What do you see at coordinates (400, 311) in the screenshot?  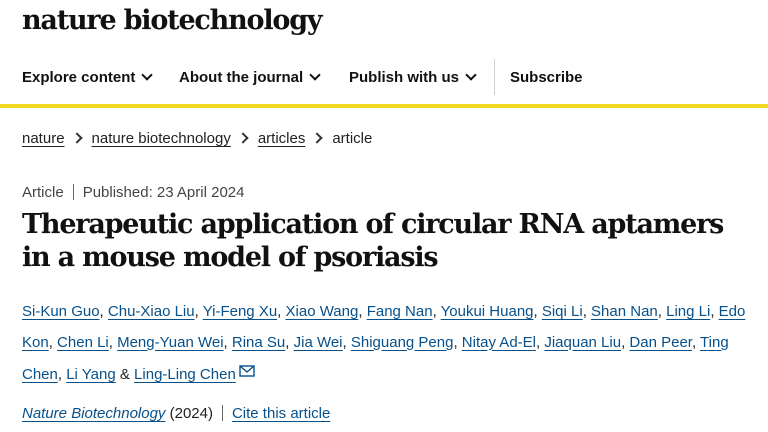 I see `author-link: Fang Nan` at bounding box center [400, 311].